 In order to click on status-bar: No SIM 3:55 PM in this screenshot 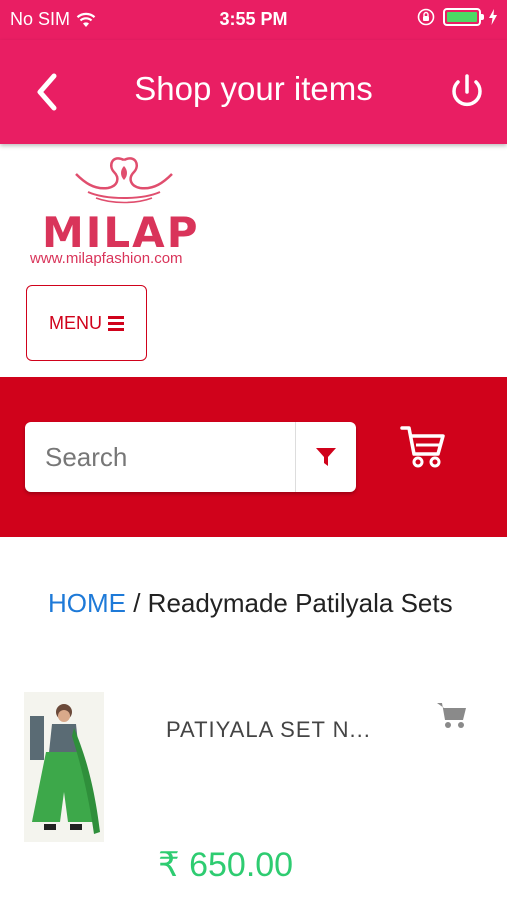, I will do `click(253, 20)`.